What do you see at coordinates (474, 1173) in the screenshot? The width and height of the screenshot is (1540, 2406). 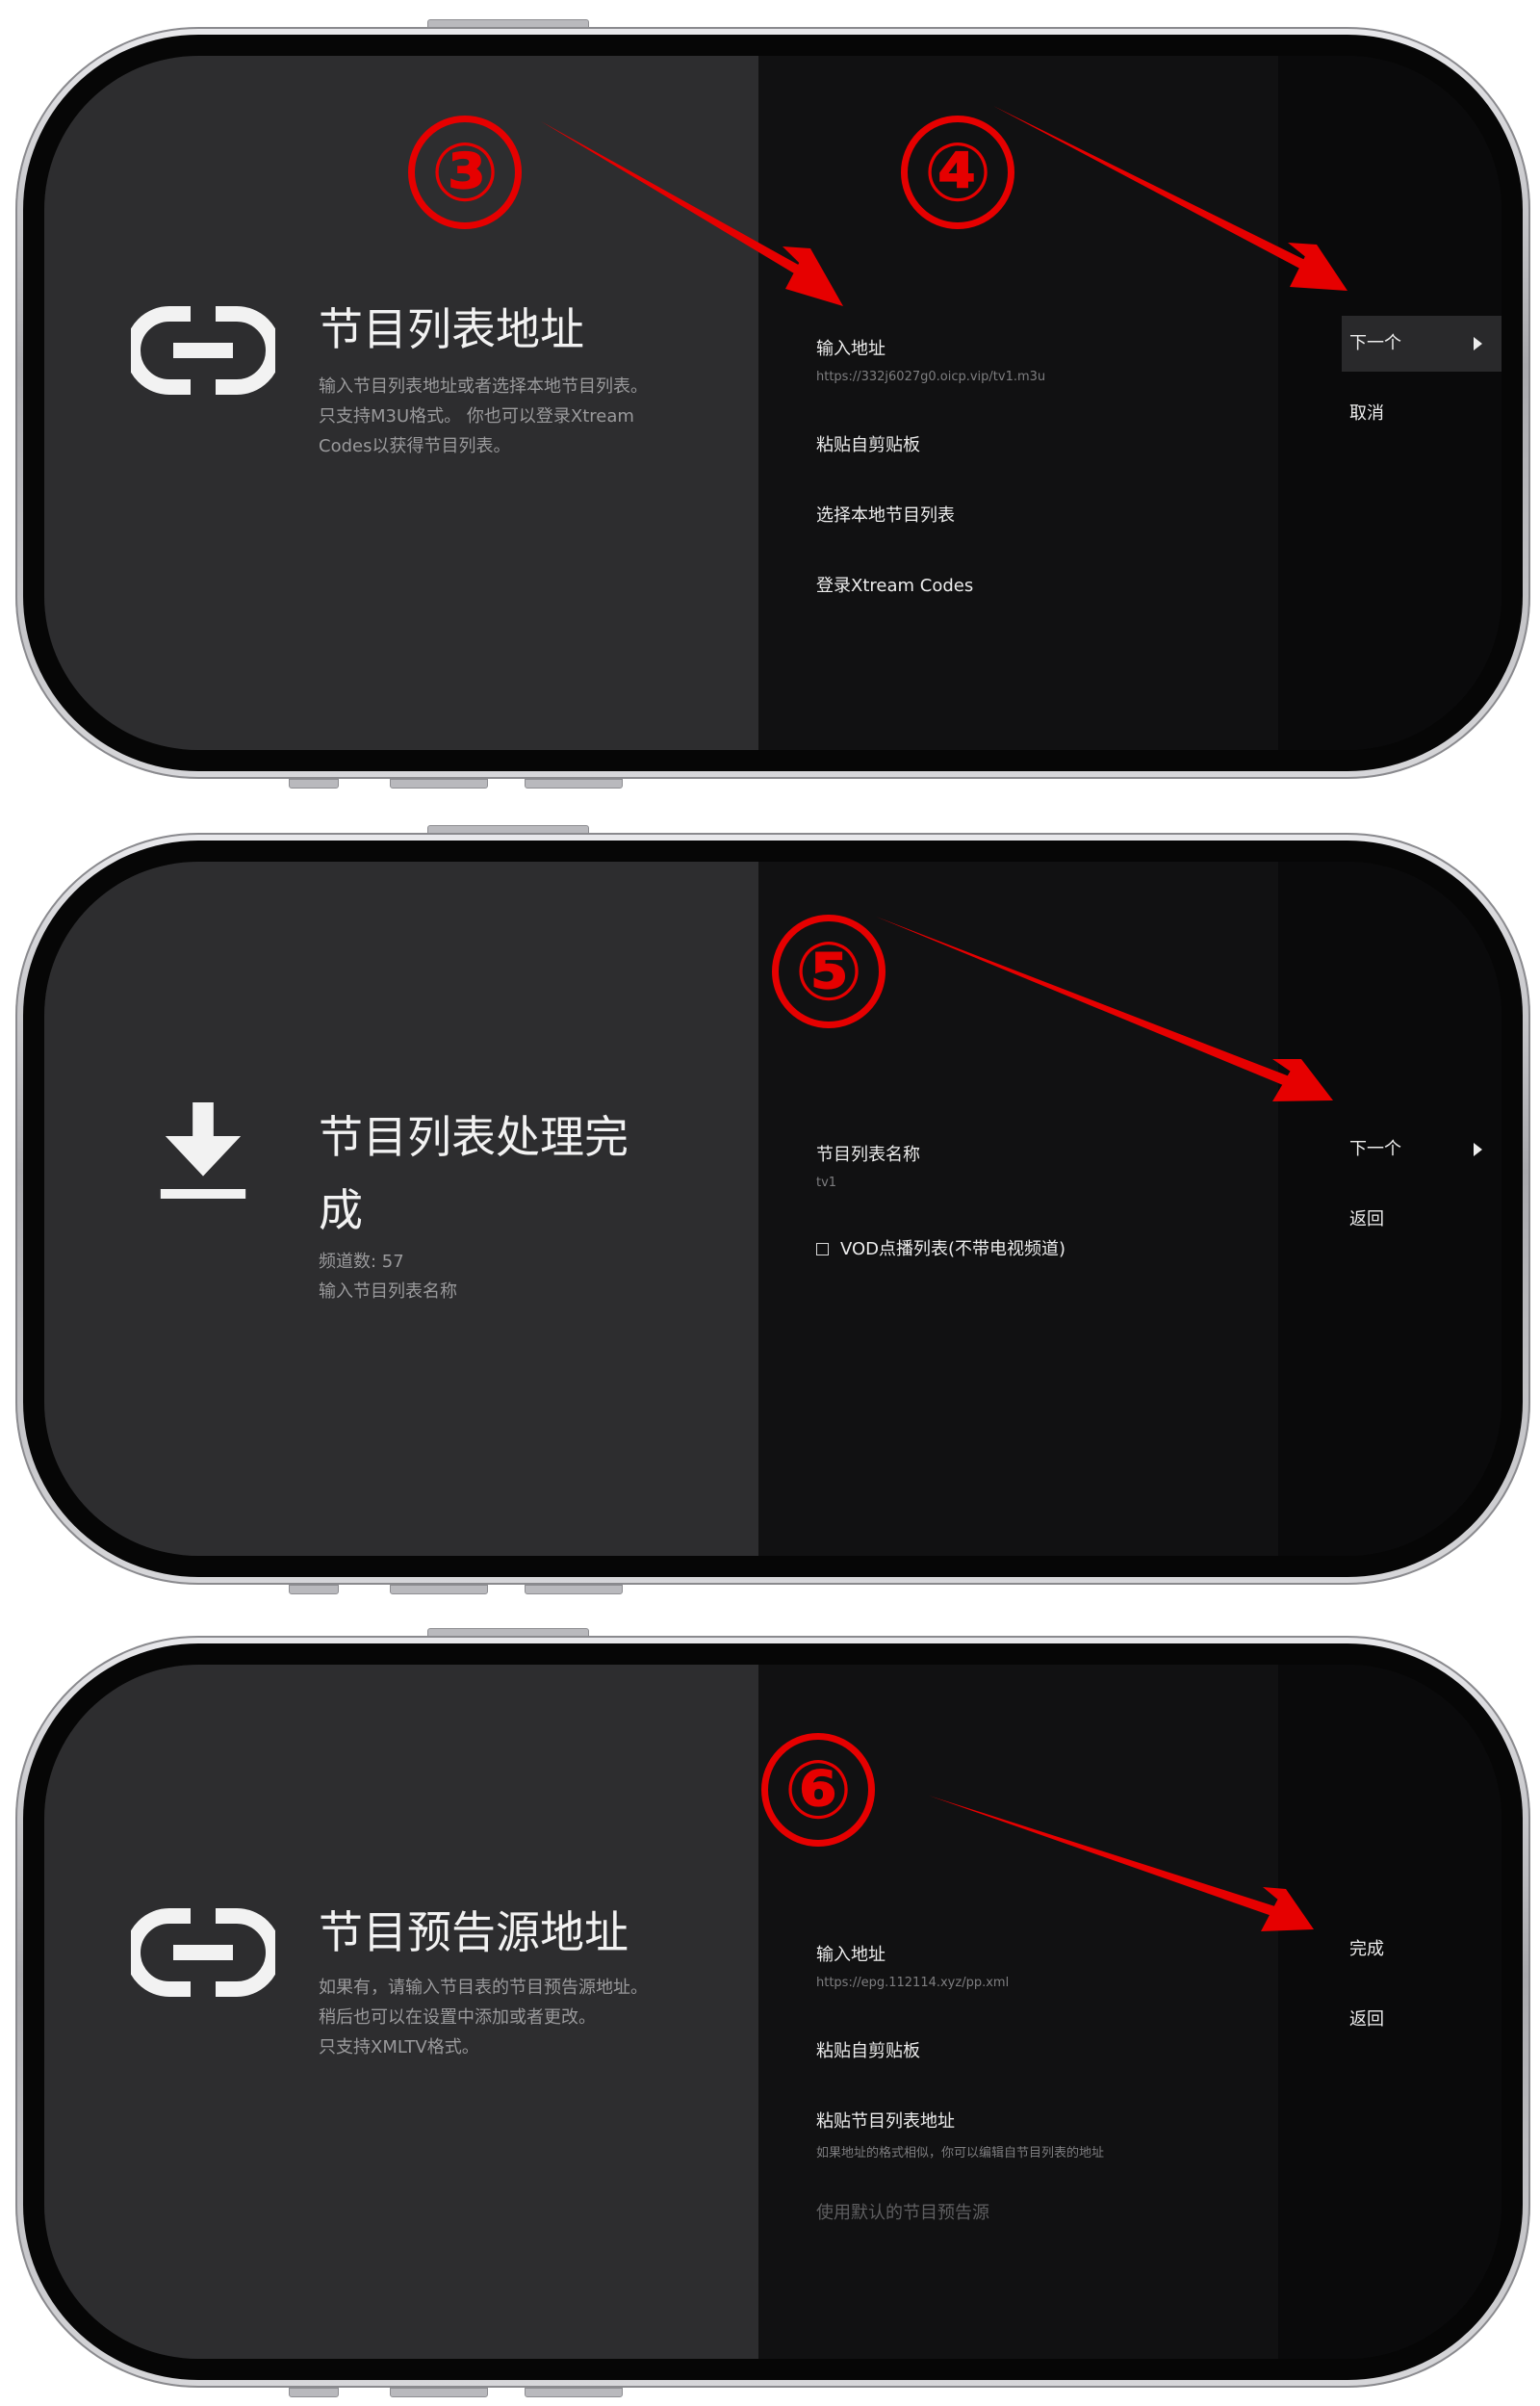 I see `page-title: 节目列表处理完 成` at bounding box center [474, 1173].